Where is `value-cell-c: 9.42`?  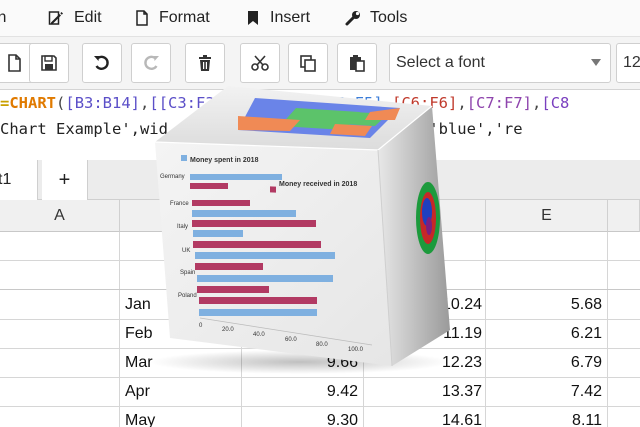 value-cell-c: 9.42 is located at coordinates (308, 392).